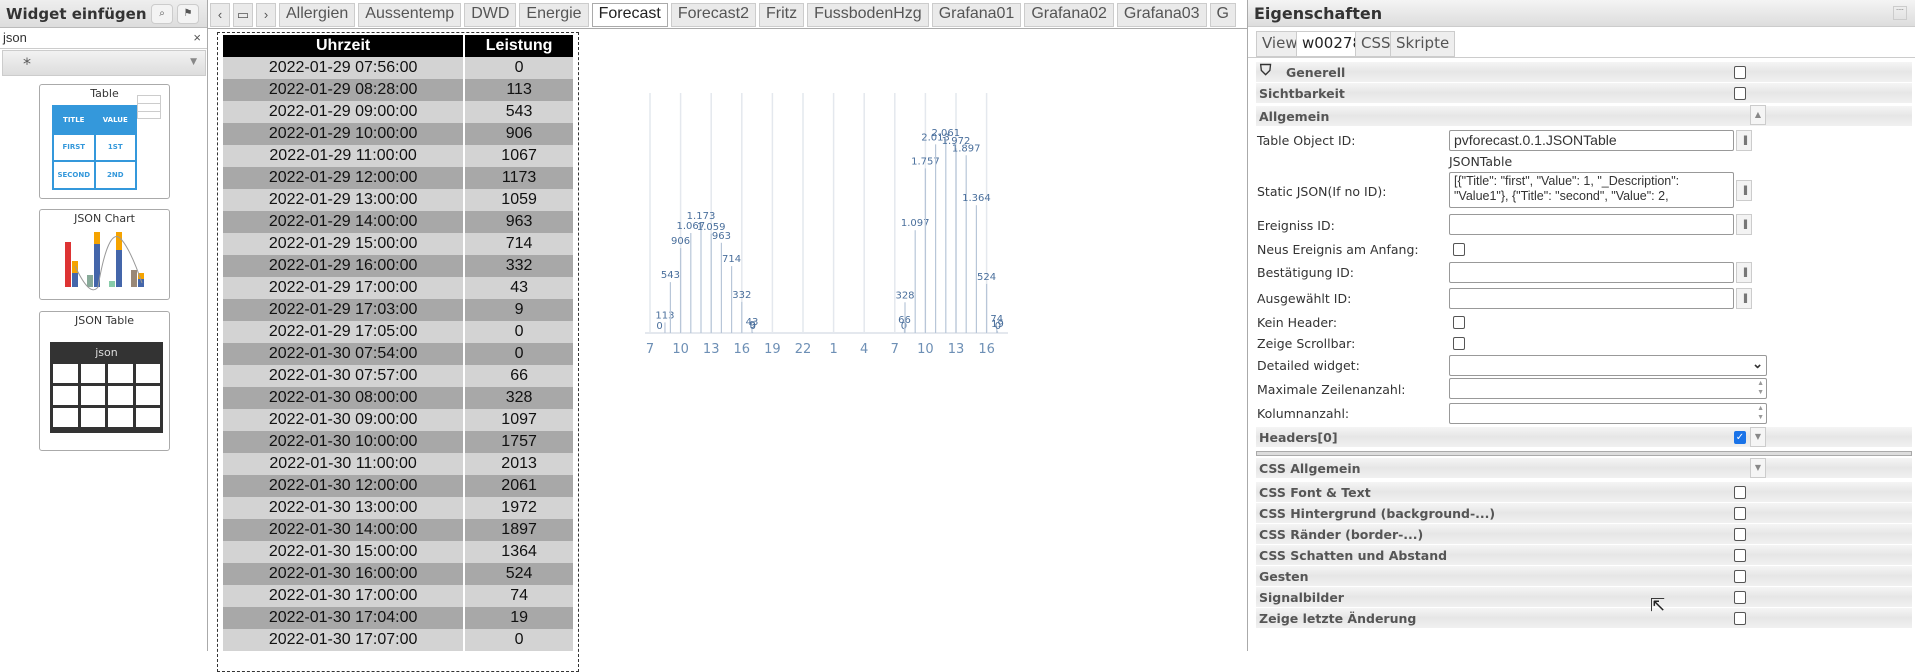 The image size is (1915, 672). What do you see at coordinates (343, 90) in the screenshot?
I see `cell-uhrzeit: 2022-01-29 08:28:00` at bounding box center [343, 90].